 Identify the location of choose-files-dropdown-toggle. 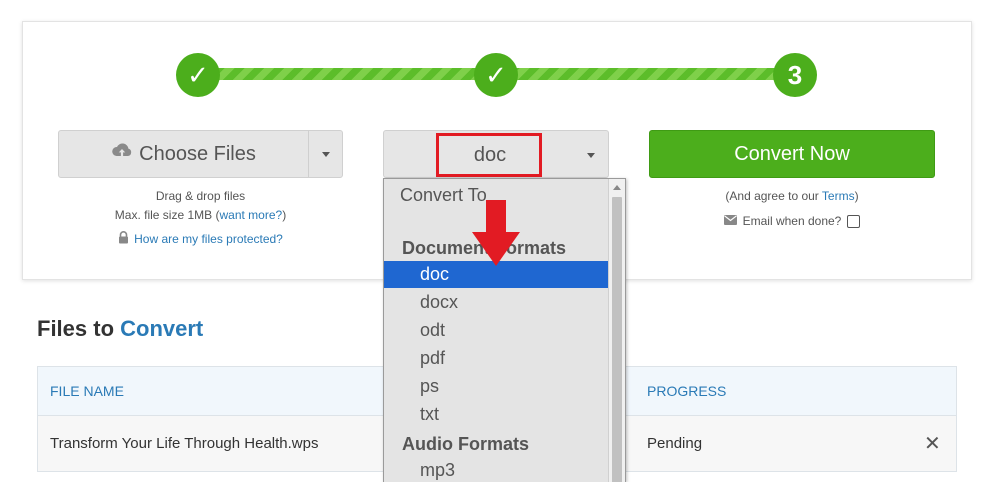
(325, 154).